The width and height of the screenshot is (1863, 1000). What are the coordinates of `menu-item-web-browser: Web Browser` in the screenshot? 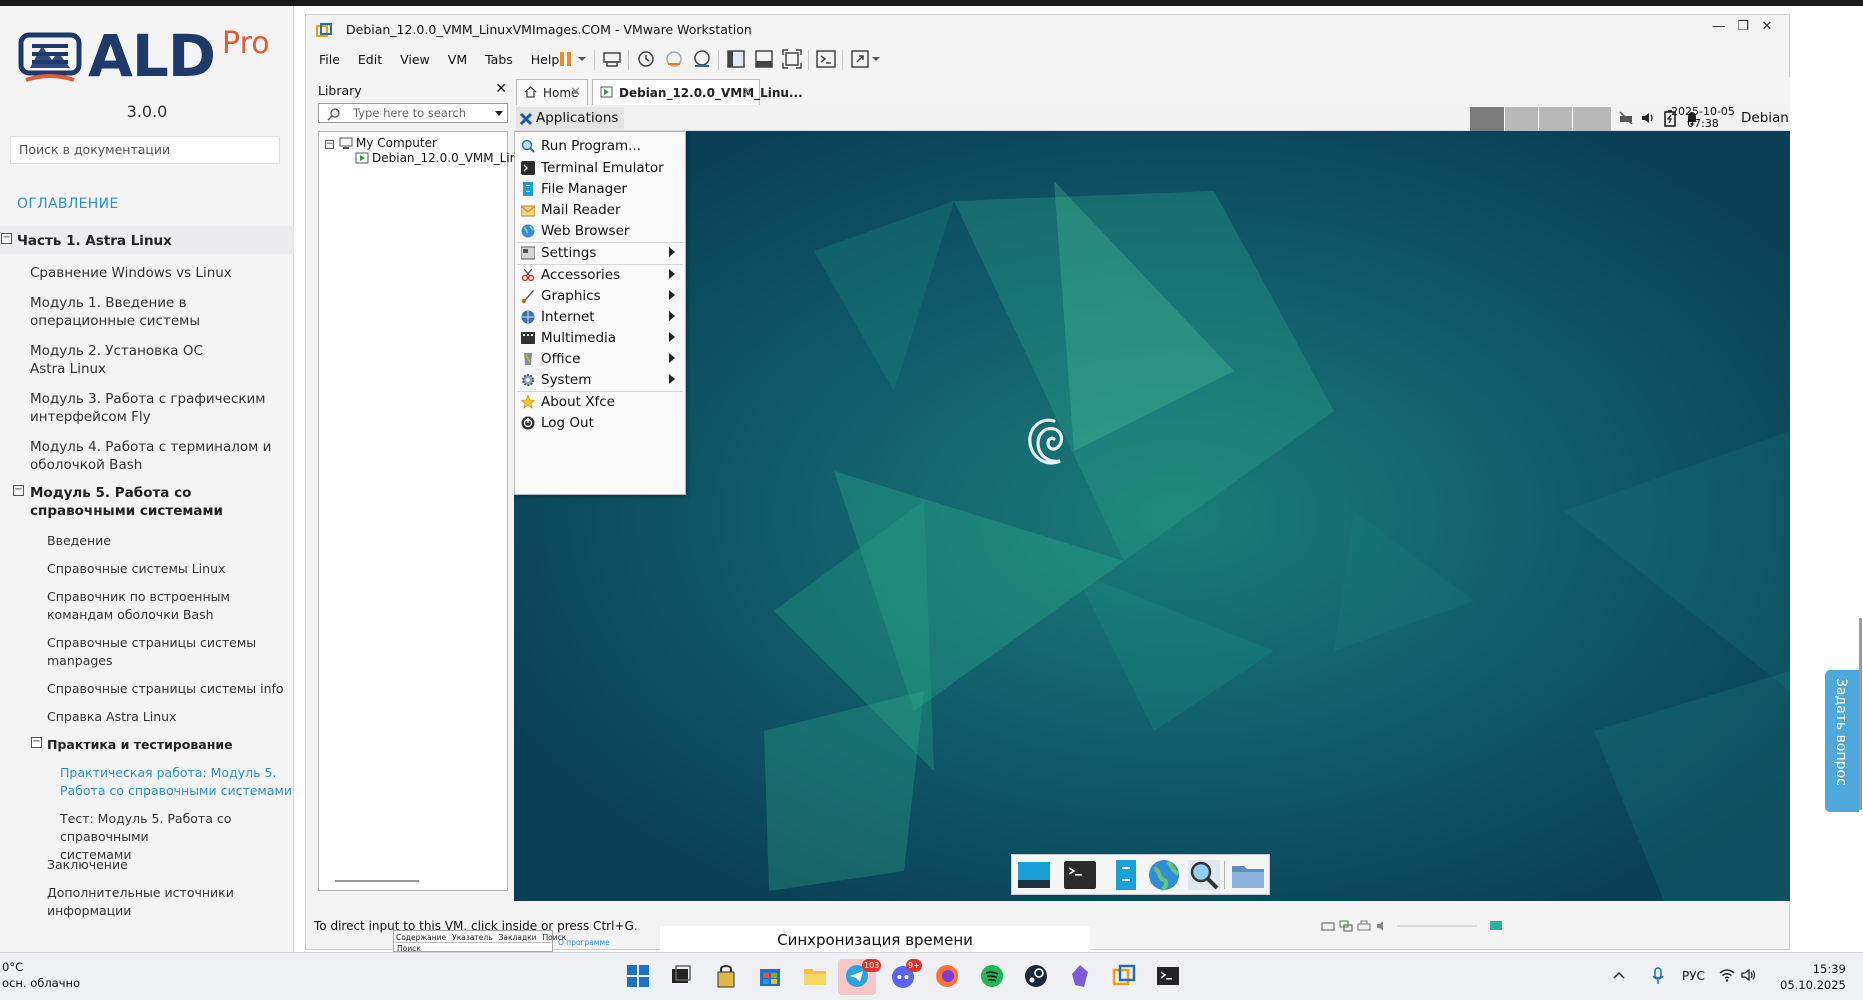 It's located at (600, 230).